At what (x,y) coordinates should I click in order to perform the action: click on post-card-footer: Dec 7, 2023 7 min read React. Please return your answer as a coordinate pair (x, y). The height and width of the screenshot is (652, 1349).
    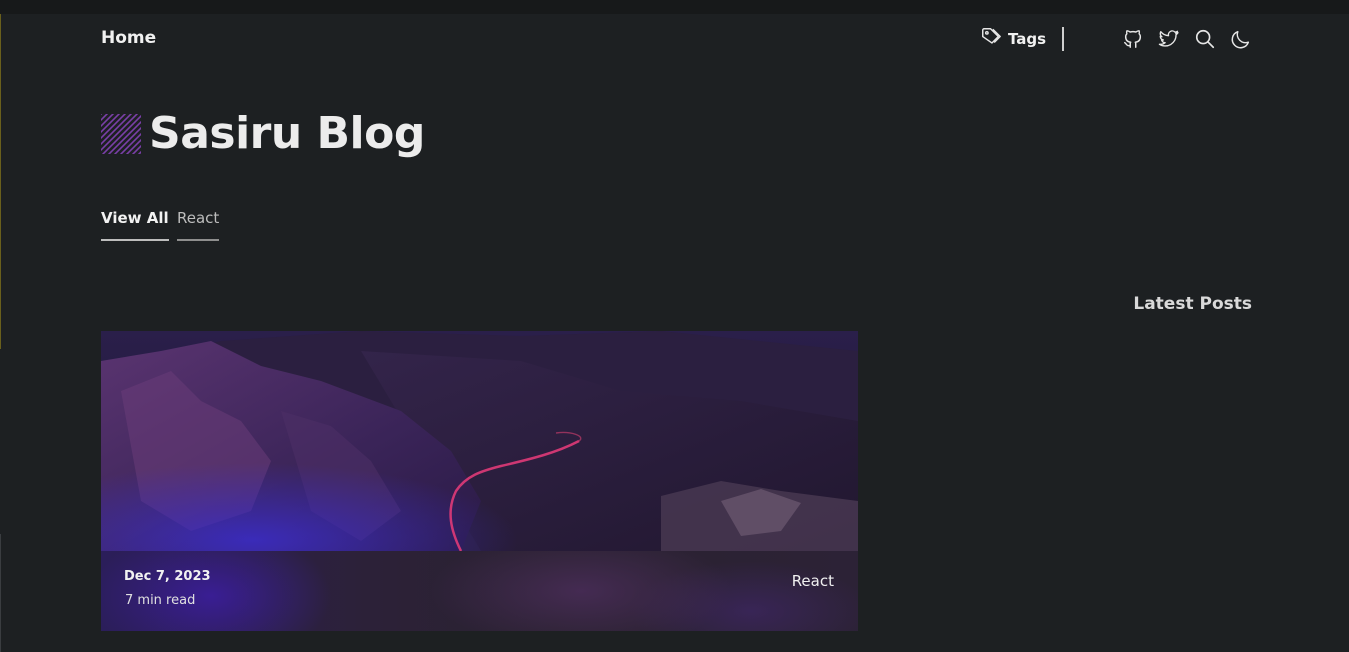
    Looking at the image, I should click on (479, 591).